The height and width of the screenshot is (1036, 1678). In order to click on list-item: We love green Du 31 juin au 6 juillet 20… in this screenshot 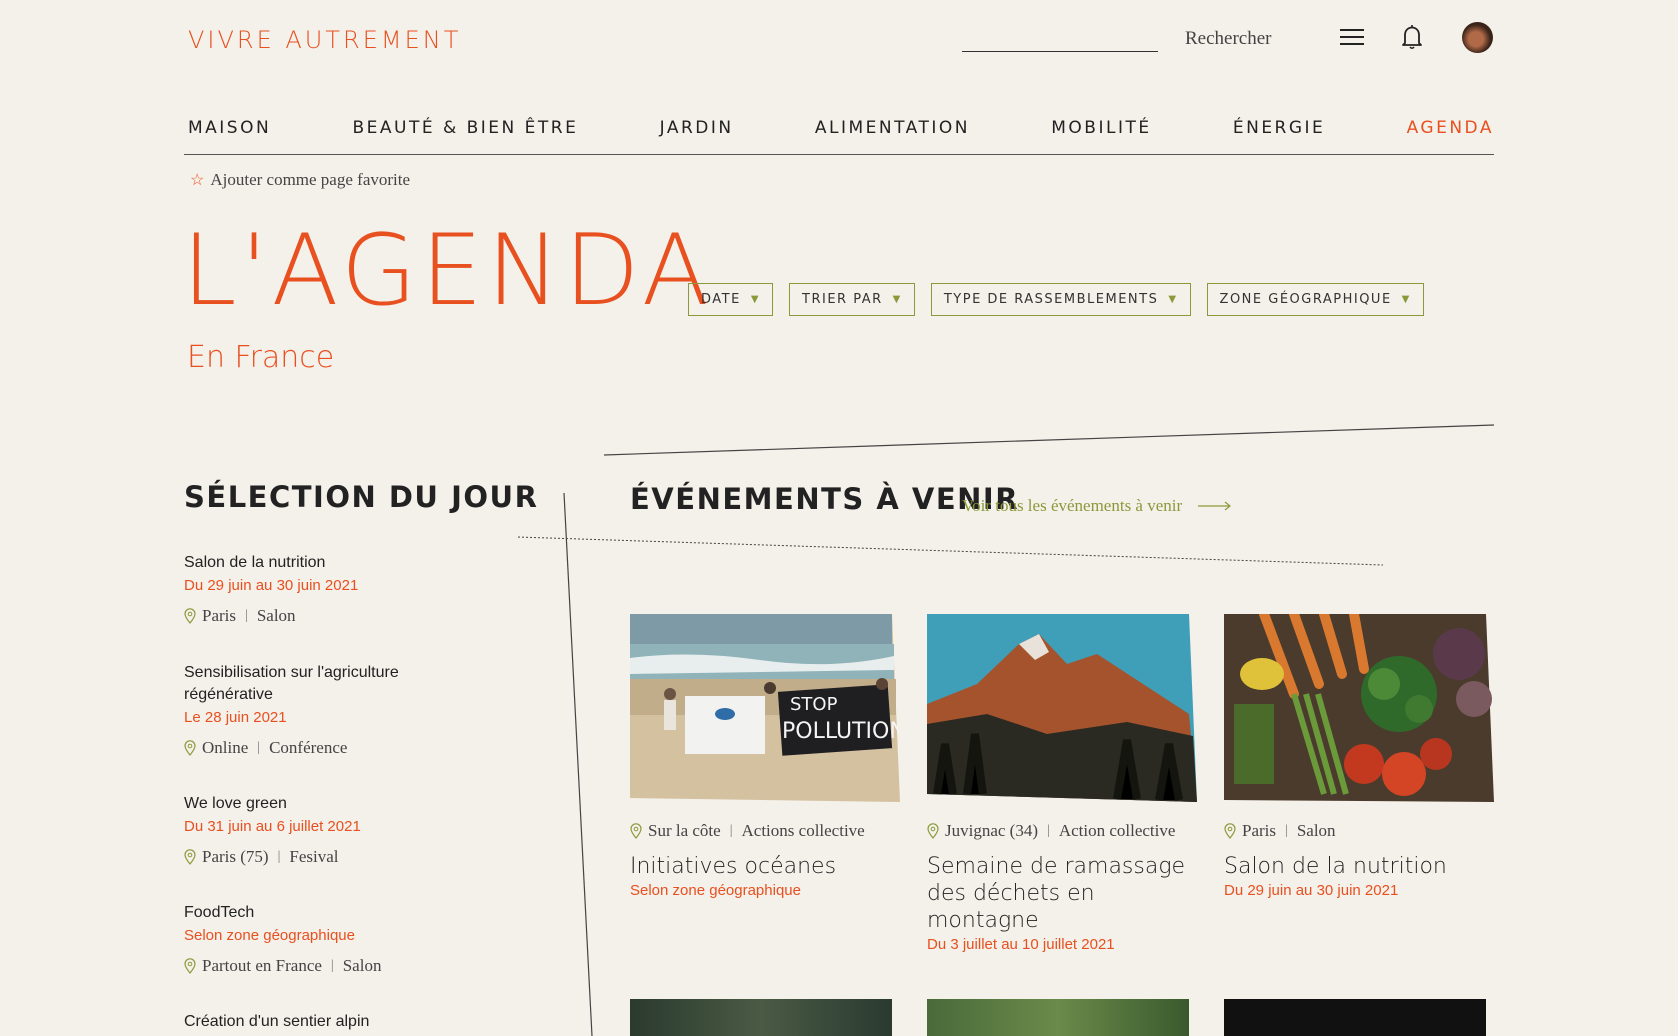, I will do `click(329, 830)`.